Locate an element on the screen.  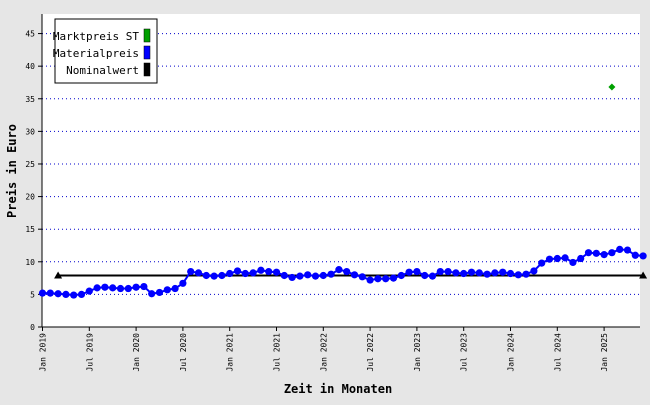
y-tick-label-10: 10 is located at coordinates (30, 262).